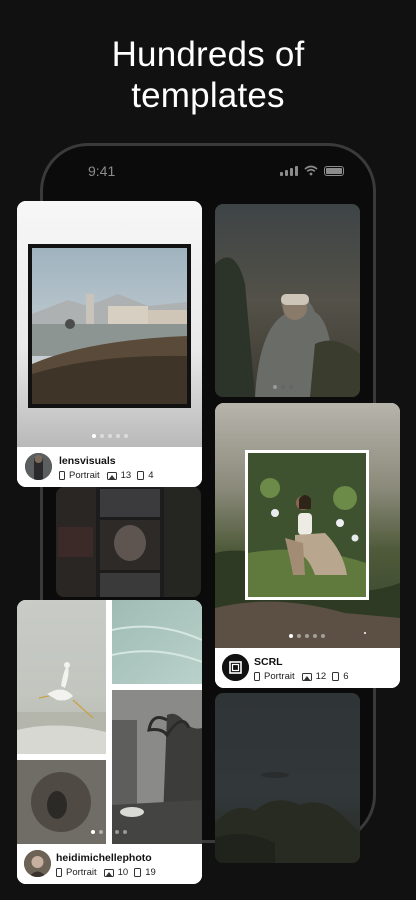 The image size is (416, 900). I want to click on username: SCRL, so click(268, 662).